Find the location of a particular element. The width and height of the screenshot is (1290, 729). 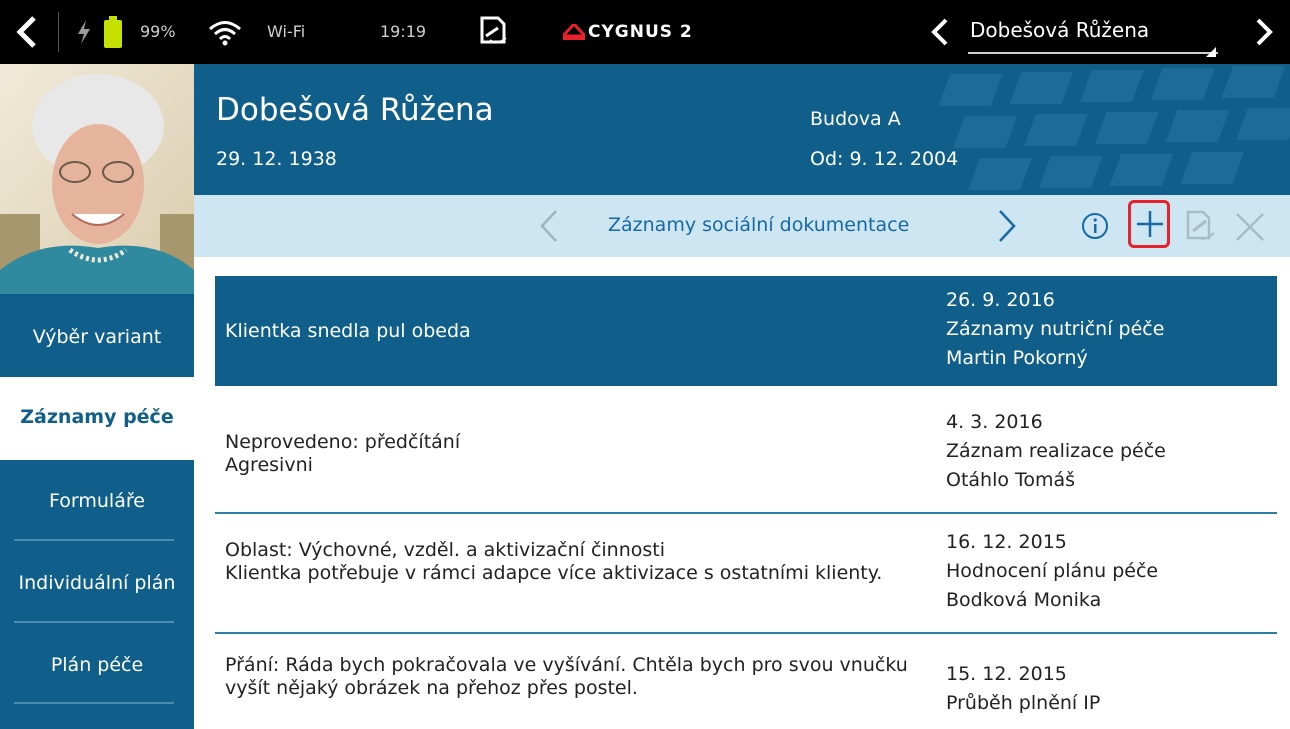

client-since: Od: 9. 12. 2004 is located at coordinates (884, 159).